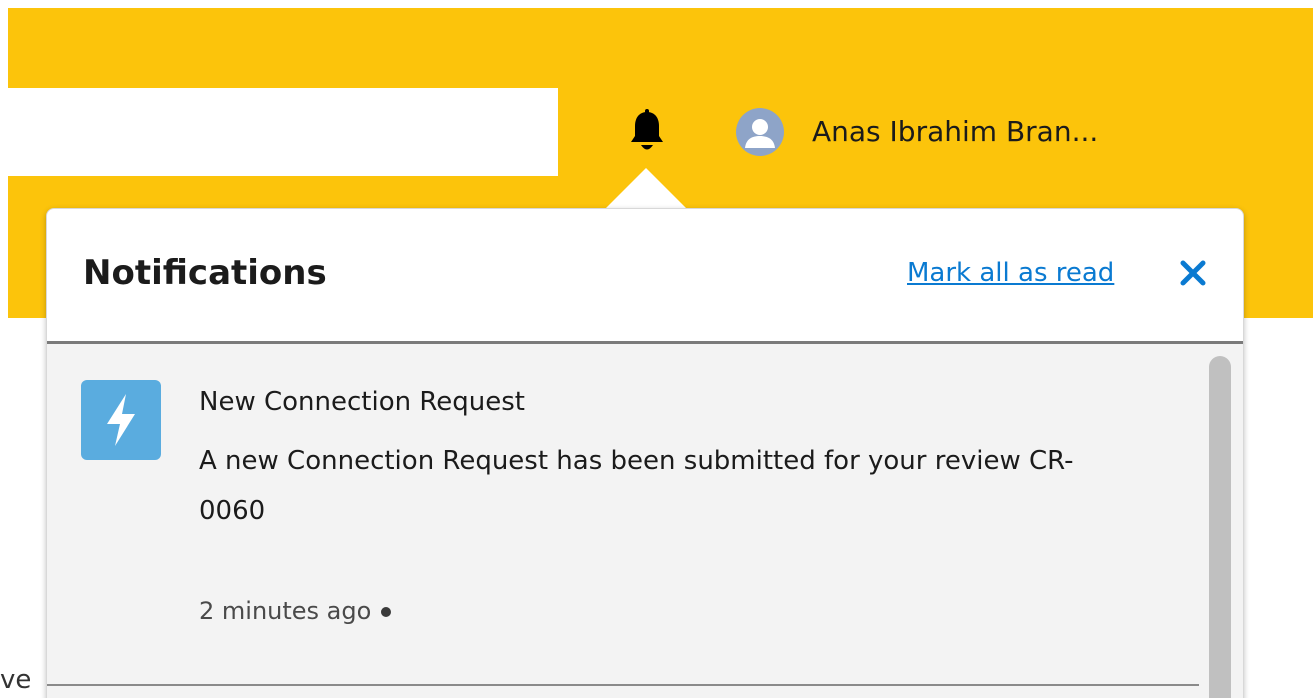 The width and height of the screenshot is (1313, 698). What do you see at coordinates (1193, 273) in the screenshot?
I see `close-icon` at bounding box center [1193, 273].